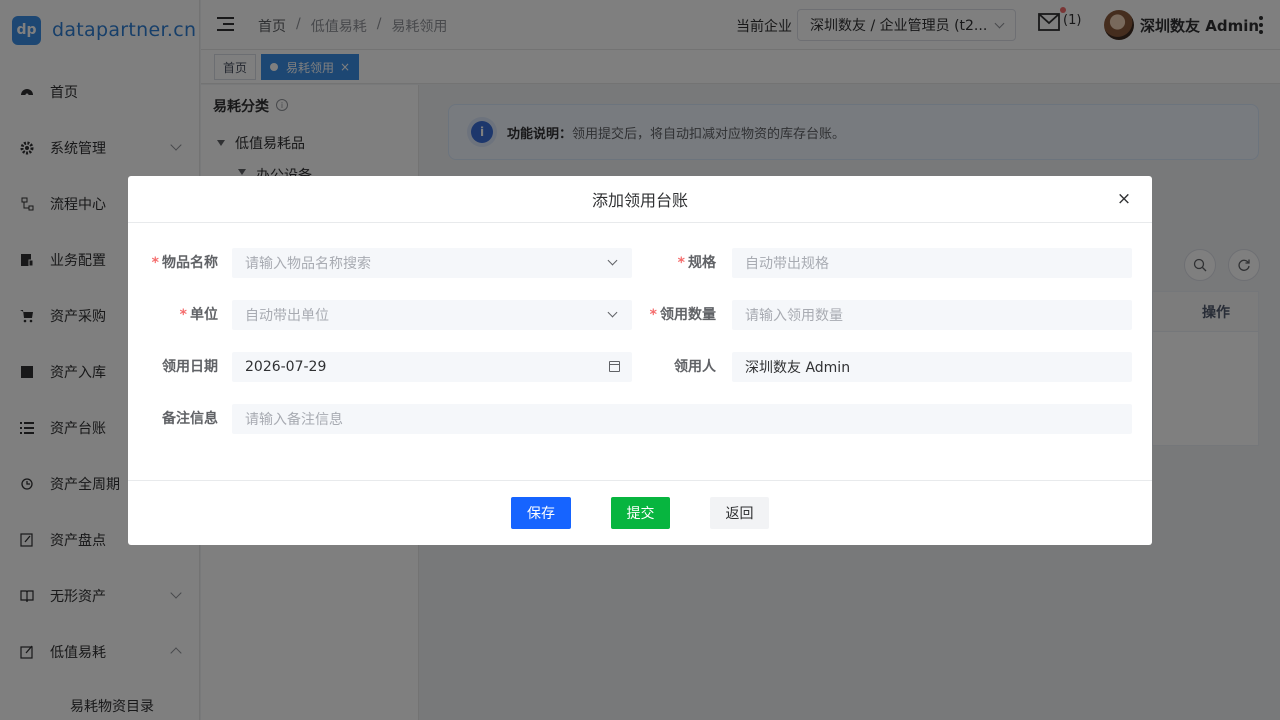 The height and width of the screenshot is (720, 1280). Describe the element at coordinates (1124, 199) in the screenshot. I see `close-icon: ×` at that location.